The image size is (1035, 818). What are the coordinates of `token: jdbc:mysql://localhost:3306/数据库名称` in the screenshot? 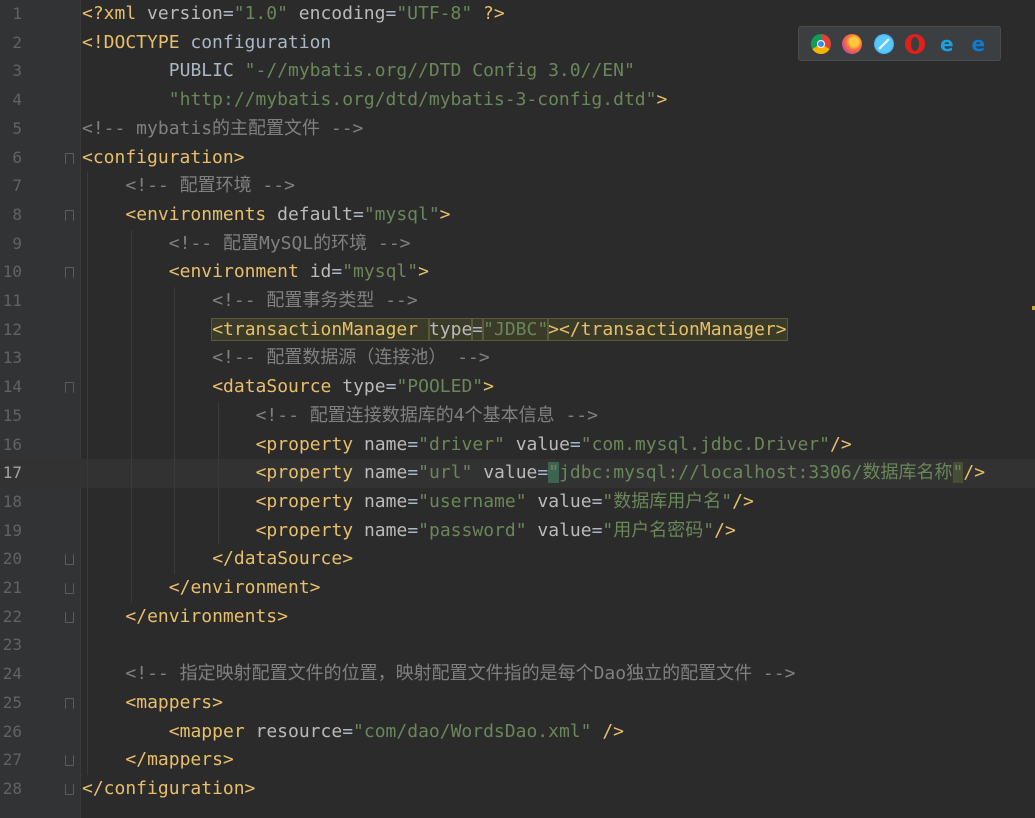 It's located at (756, 473).